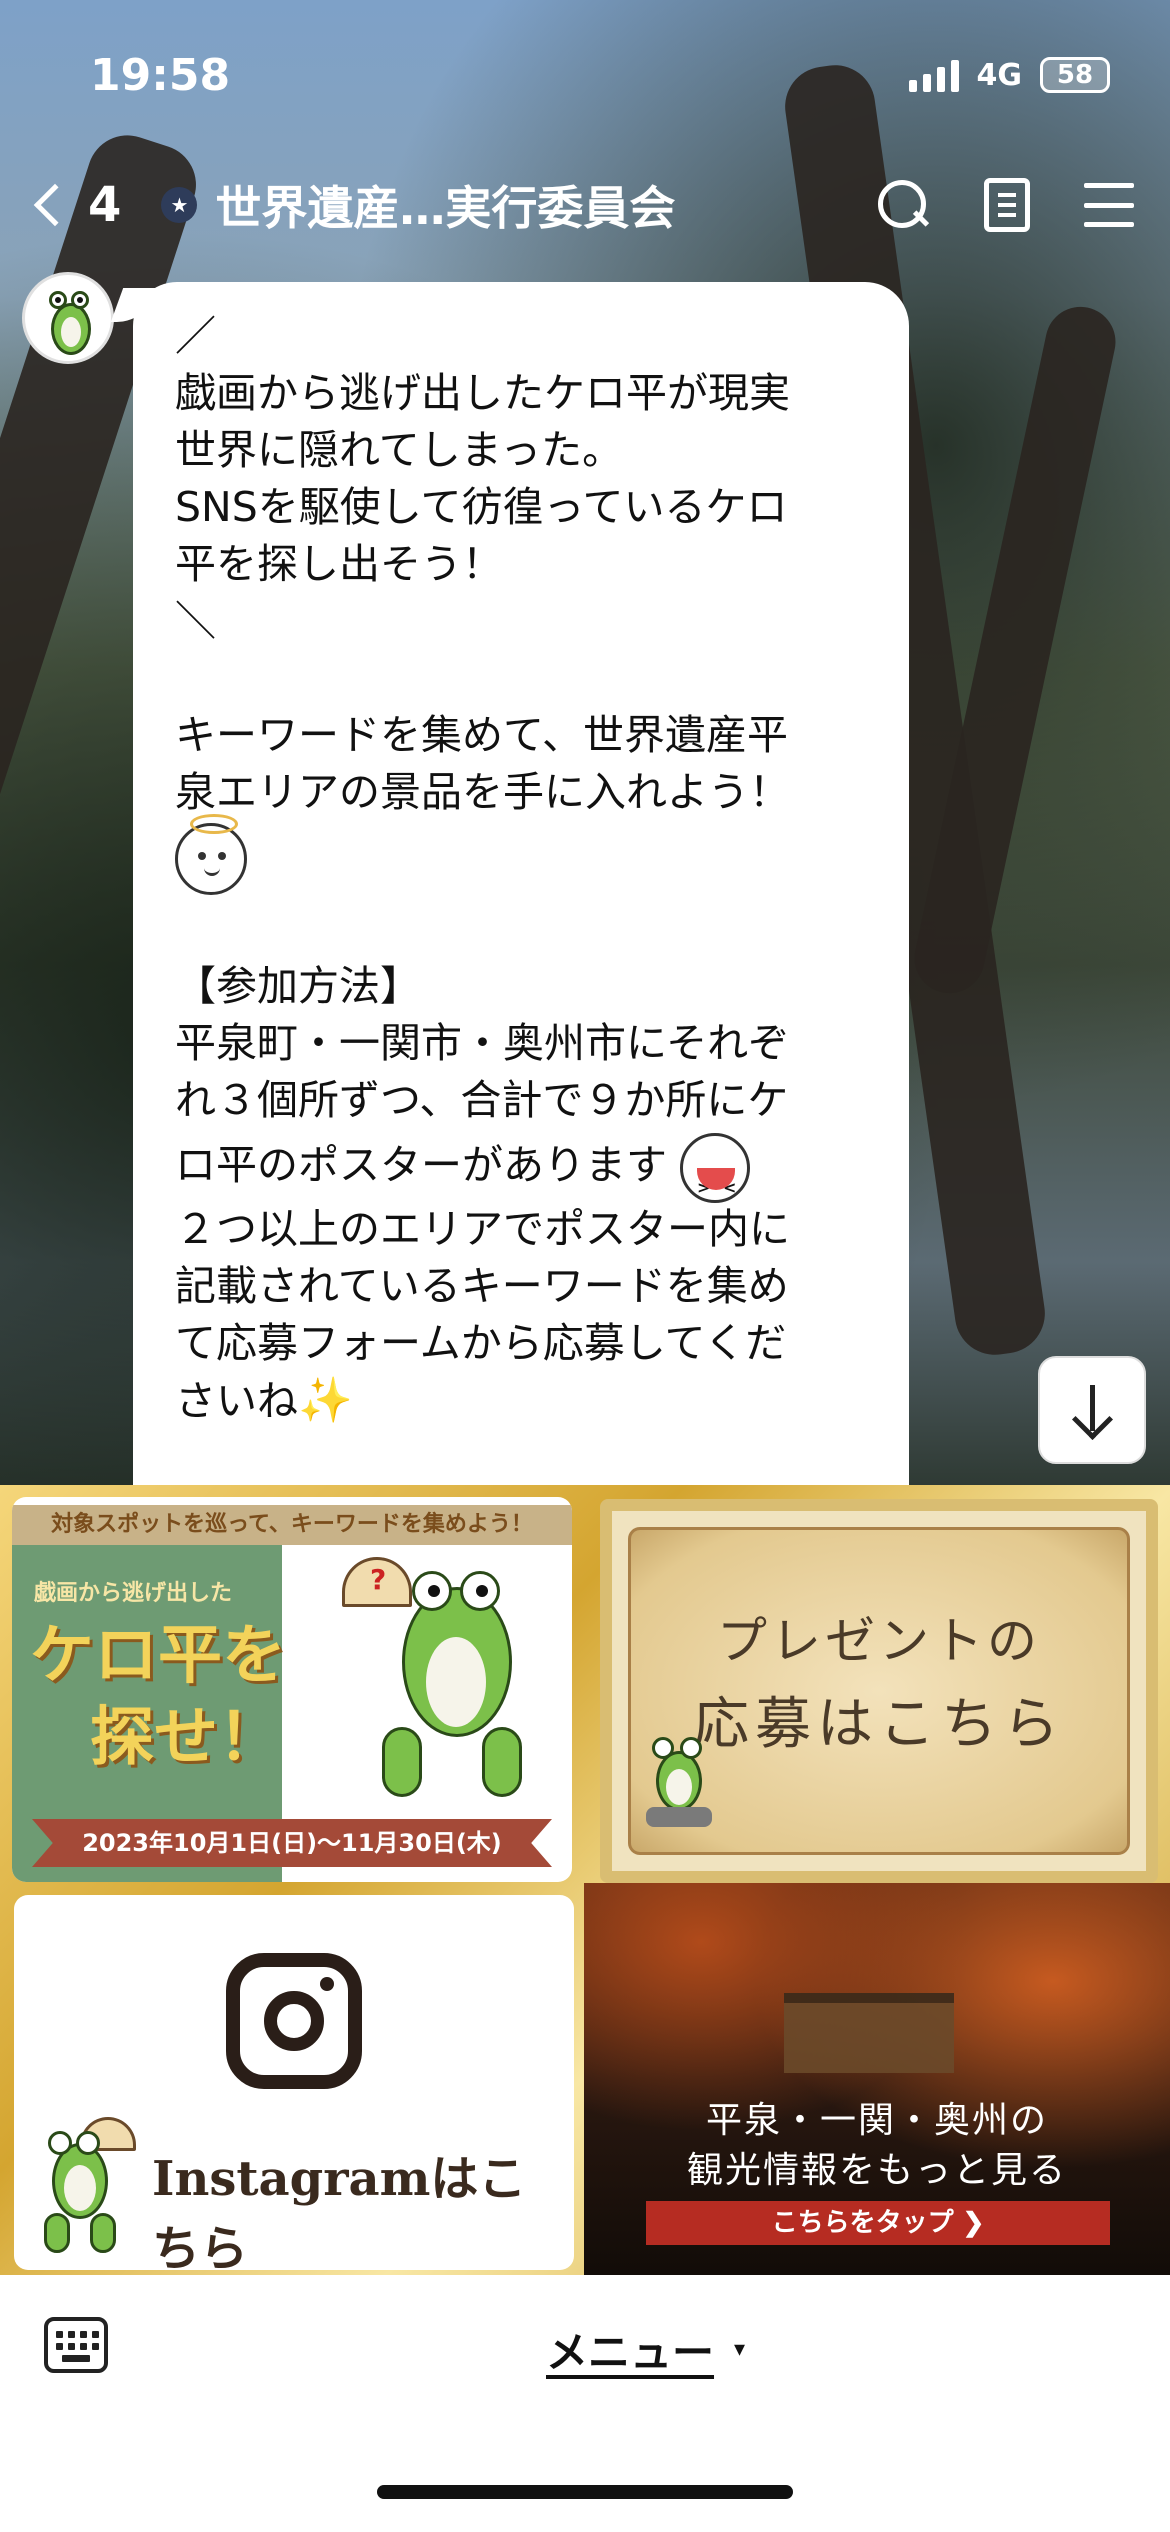 This screenshot has height=2532, width=1170. I want to click on message-line: ２つ以上のエリアでポスター内に, so click(482, 1229).